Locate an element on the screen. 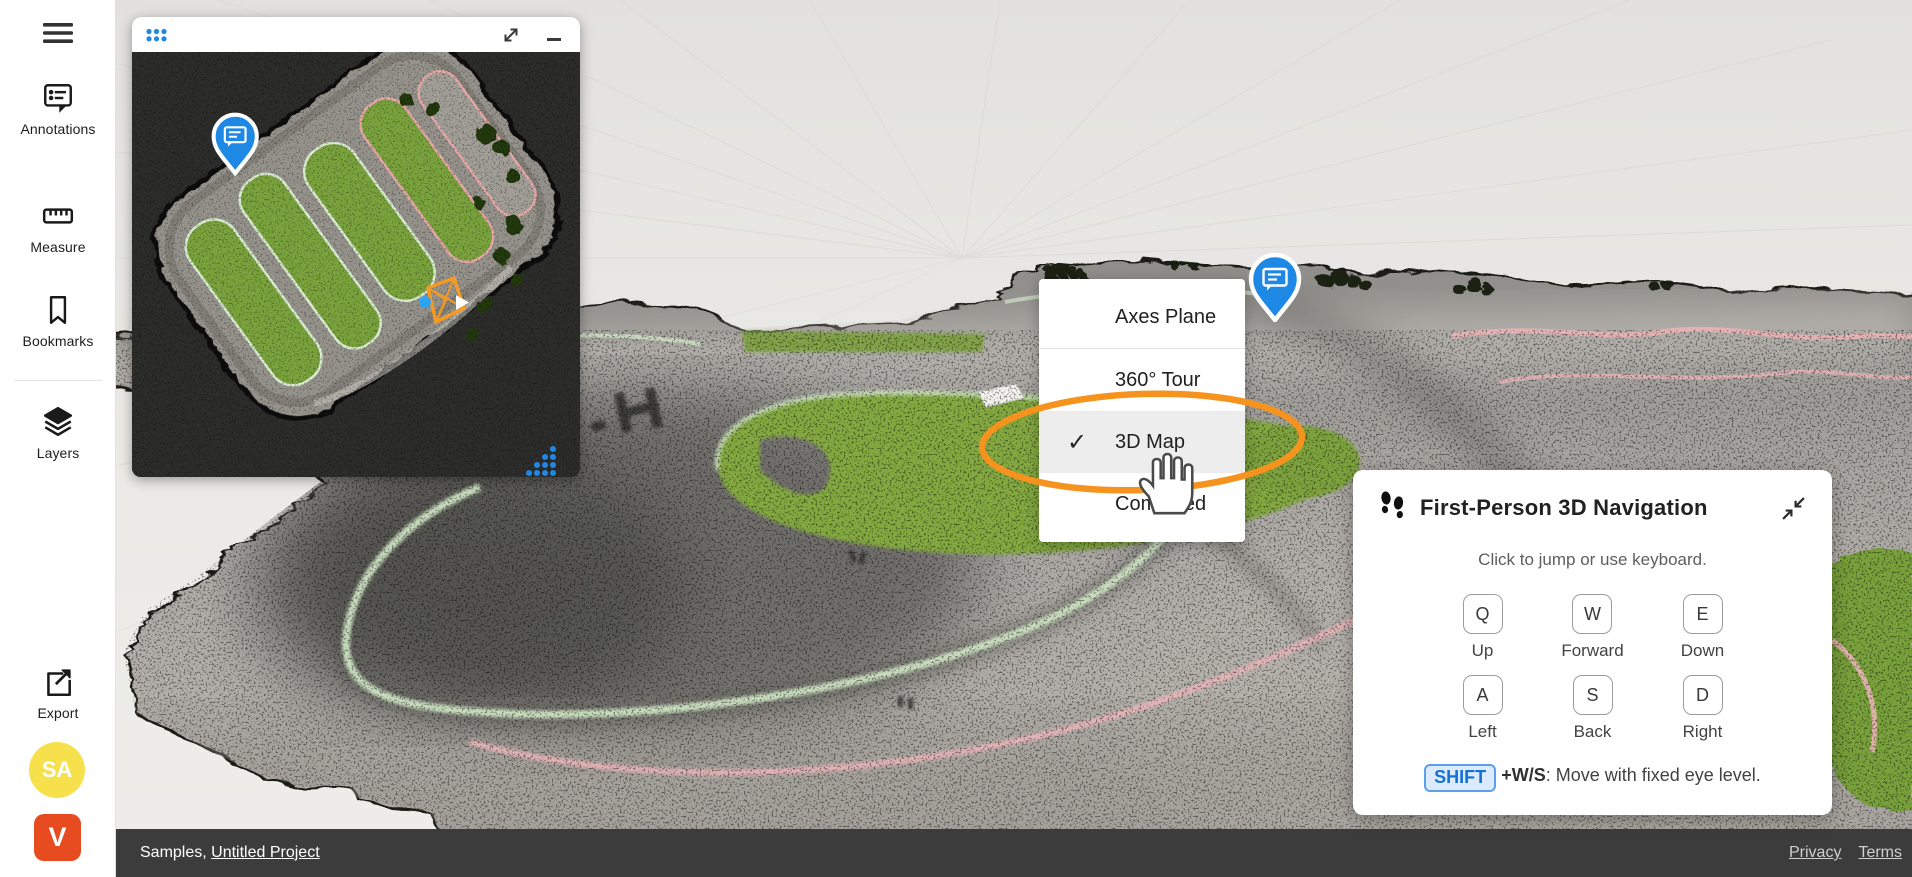 Image resolution: width=1912 pixels, height=877 pixels. menu-item-label: Combined is located at coordinates (1161, 503).